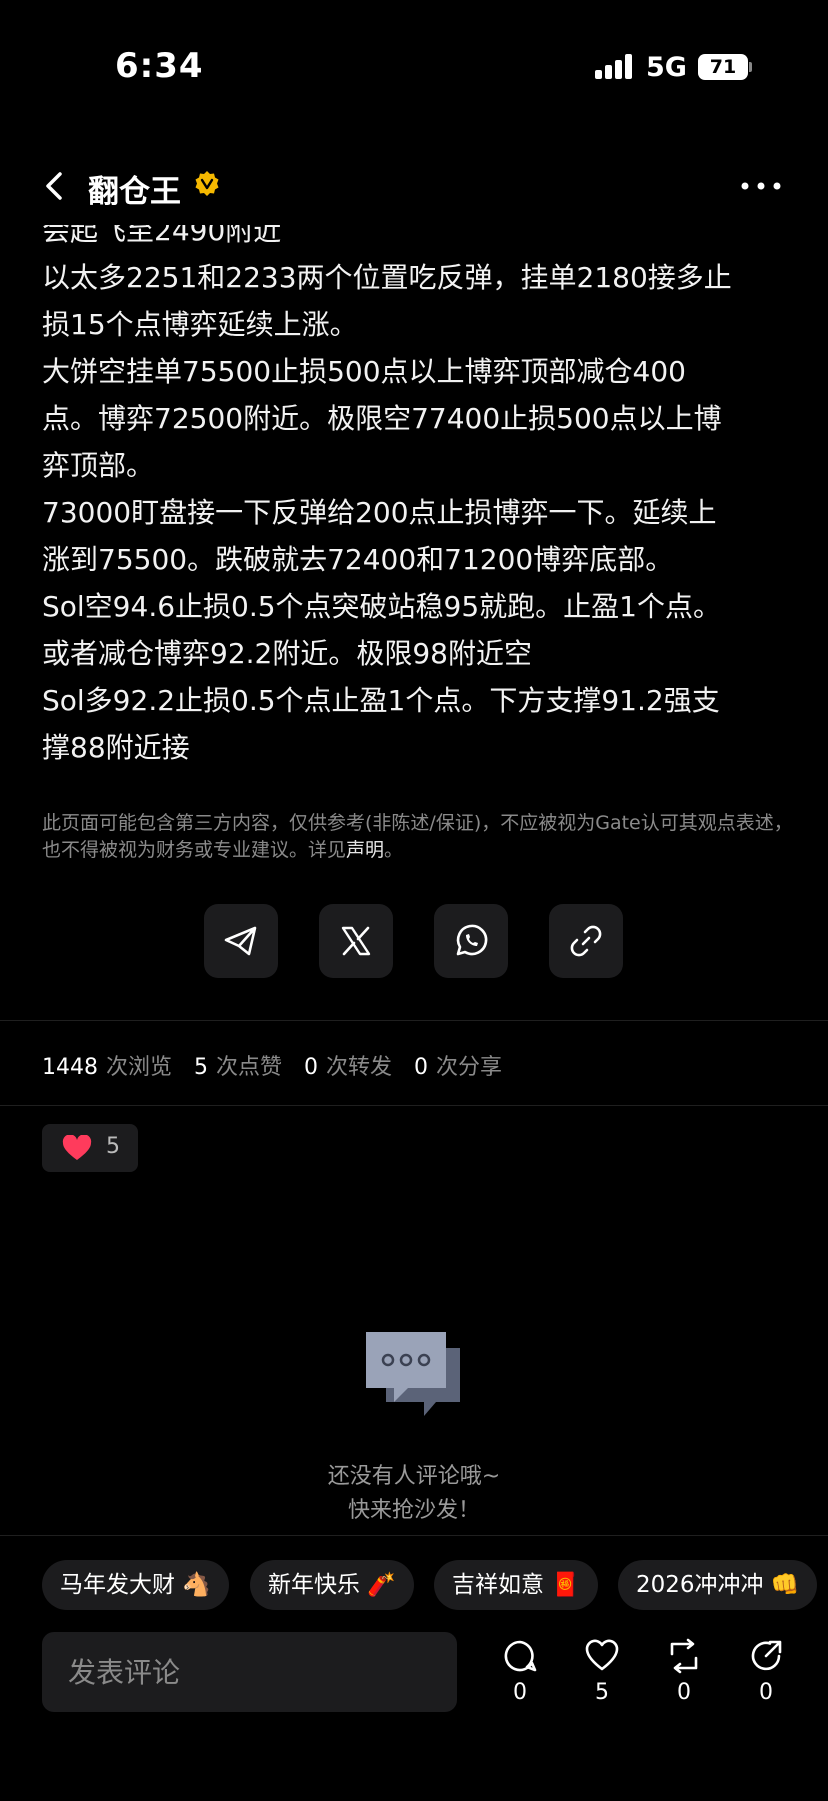  Describe the element at coordinates (414, 65) in the screenshot. I see `status-bar: 6:34 5G 71` at that location.